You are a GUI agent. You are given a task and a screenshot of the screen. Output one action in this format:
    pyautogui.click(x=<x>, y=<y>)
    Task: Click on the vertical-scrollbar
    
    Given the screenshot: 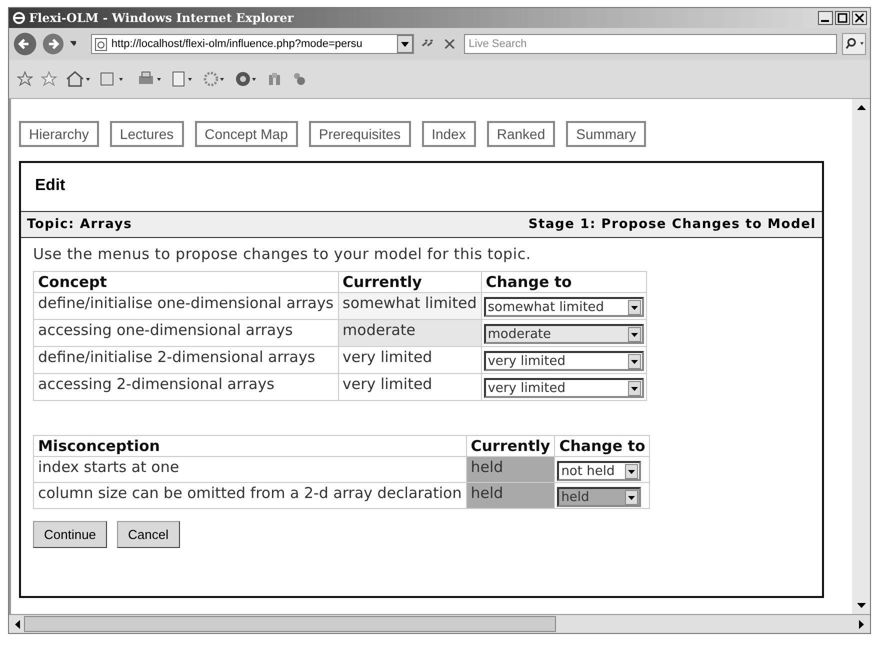 What is the action you would take?
    pyautogui.click(x=861, y=356)
    